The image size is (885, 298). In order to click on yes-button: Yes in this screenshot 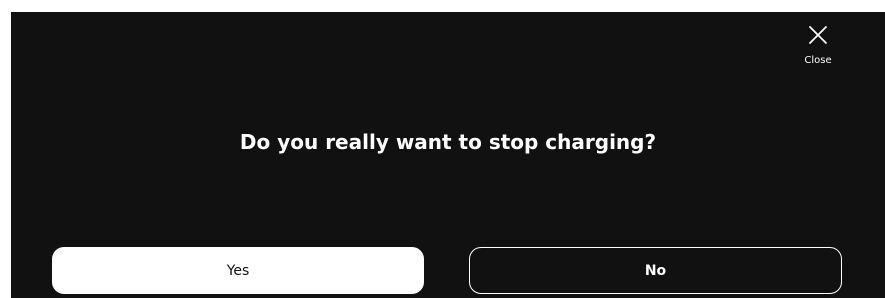, I will do `click(238, 270)`.